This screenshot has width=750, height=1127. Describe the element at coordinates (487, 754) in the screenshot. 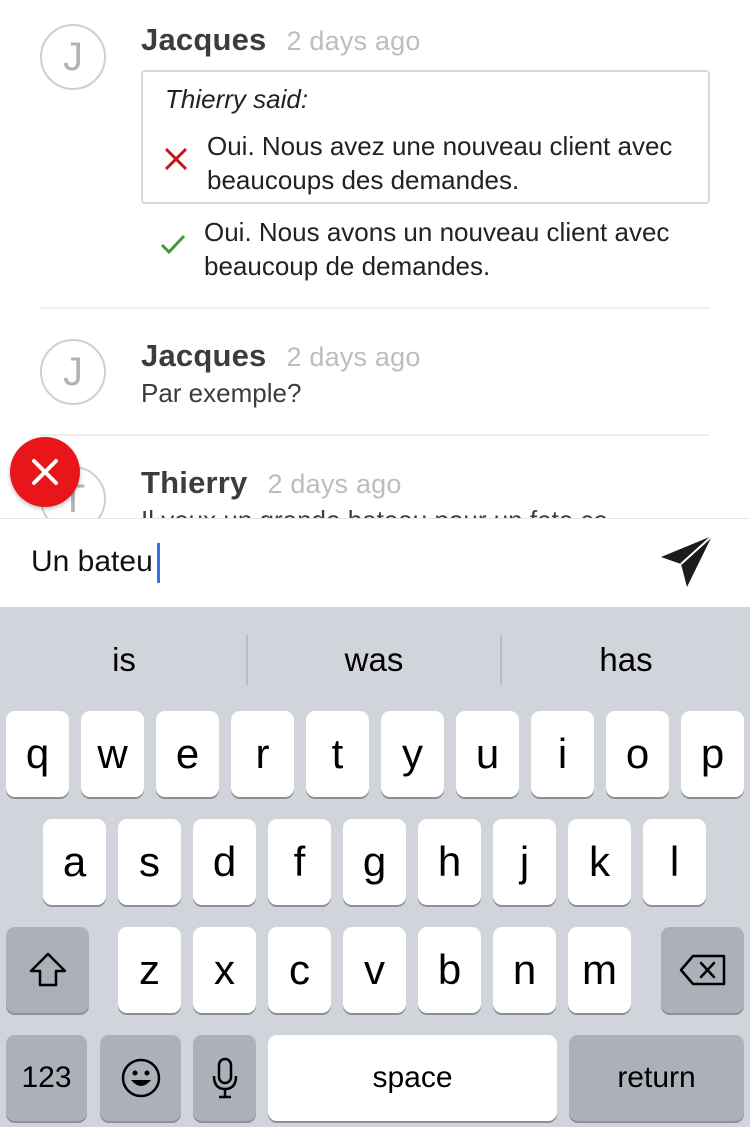

I see `key-u: u` at that location.